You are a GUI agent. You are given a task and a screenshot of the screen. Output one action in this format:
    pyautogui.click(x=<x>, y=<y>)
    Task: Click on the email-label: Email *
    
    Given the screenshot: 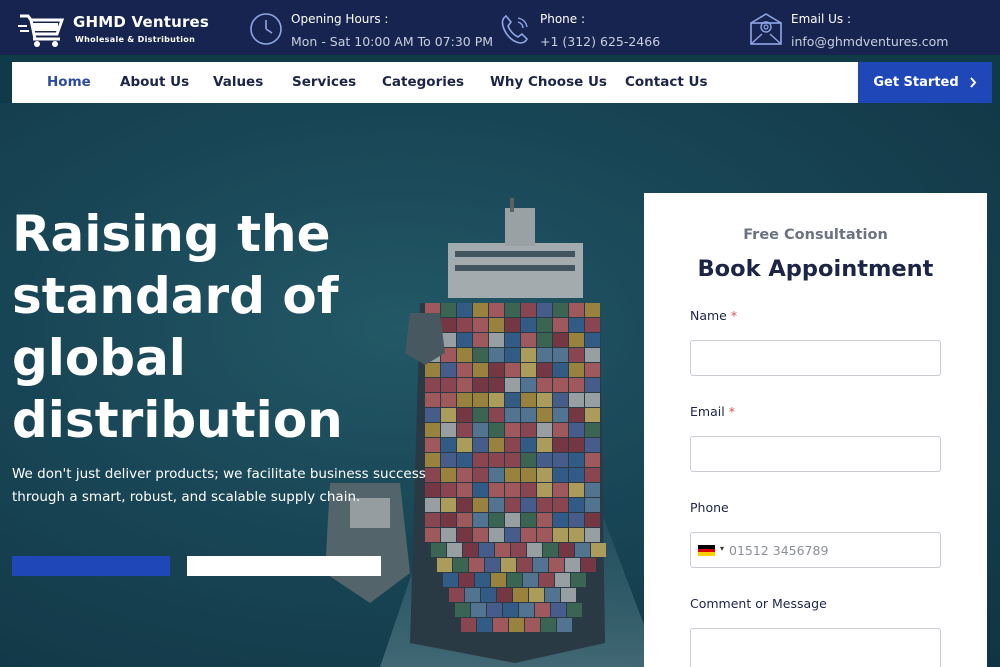 What is the action you would take?
    pyautogui.click(x=712, y=411)
    